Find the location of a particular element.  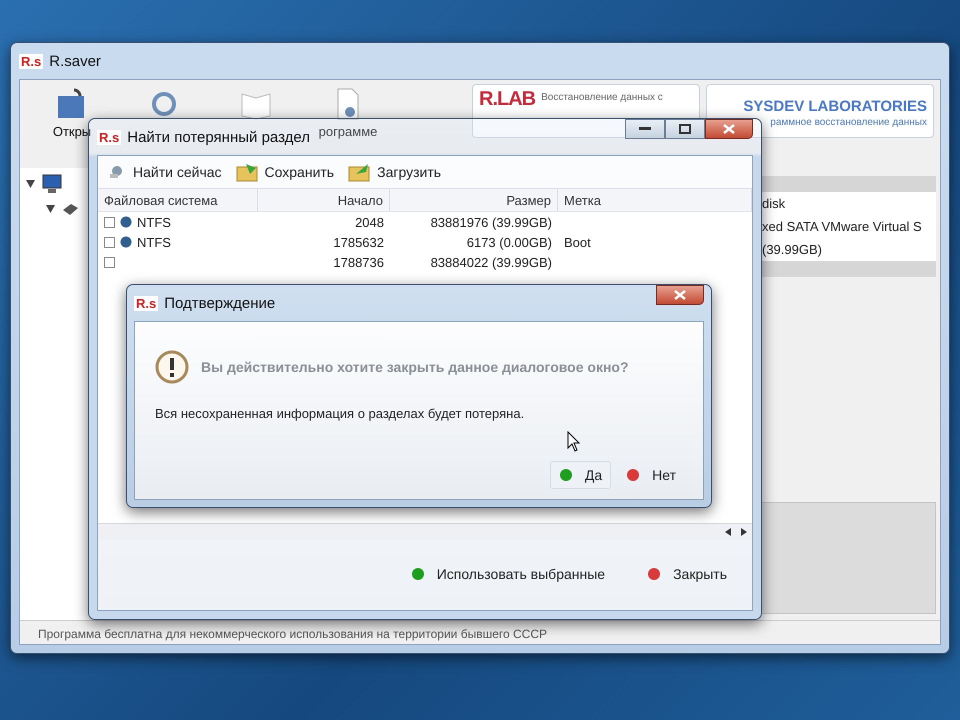

table-cell: 2048 is located at coordinates (369, 222).